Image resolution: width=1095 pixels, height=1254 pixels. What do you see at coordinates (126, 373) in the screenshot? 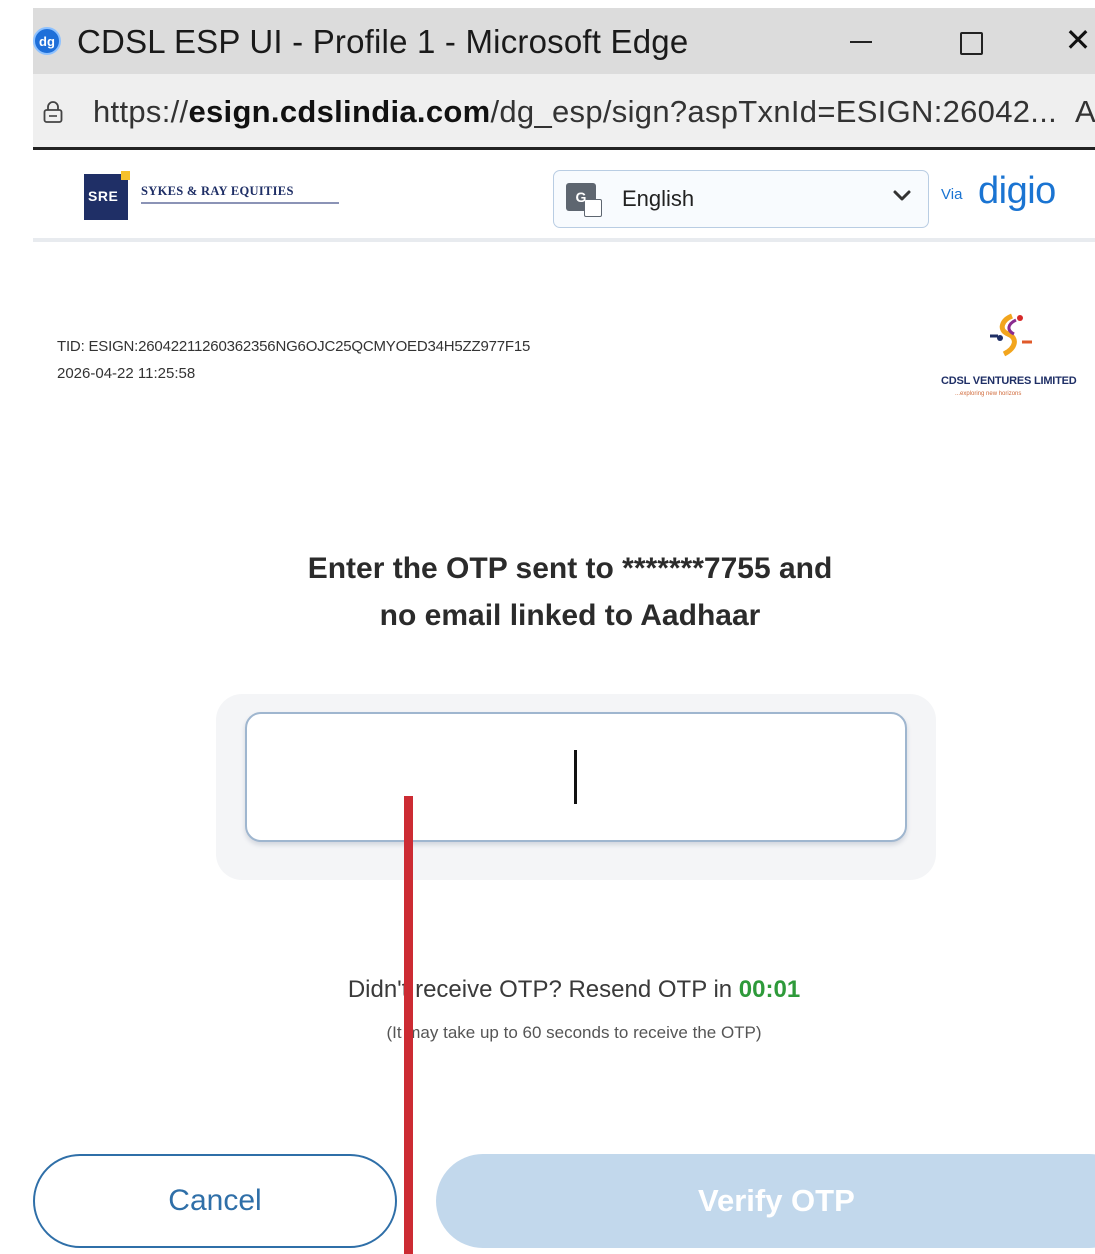
I see `transaction-timestamp: 2026-04-22 11:25:58` at bounding box center [126, 373].